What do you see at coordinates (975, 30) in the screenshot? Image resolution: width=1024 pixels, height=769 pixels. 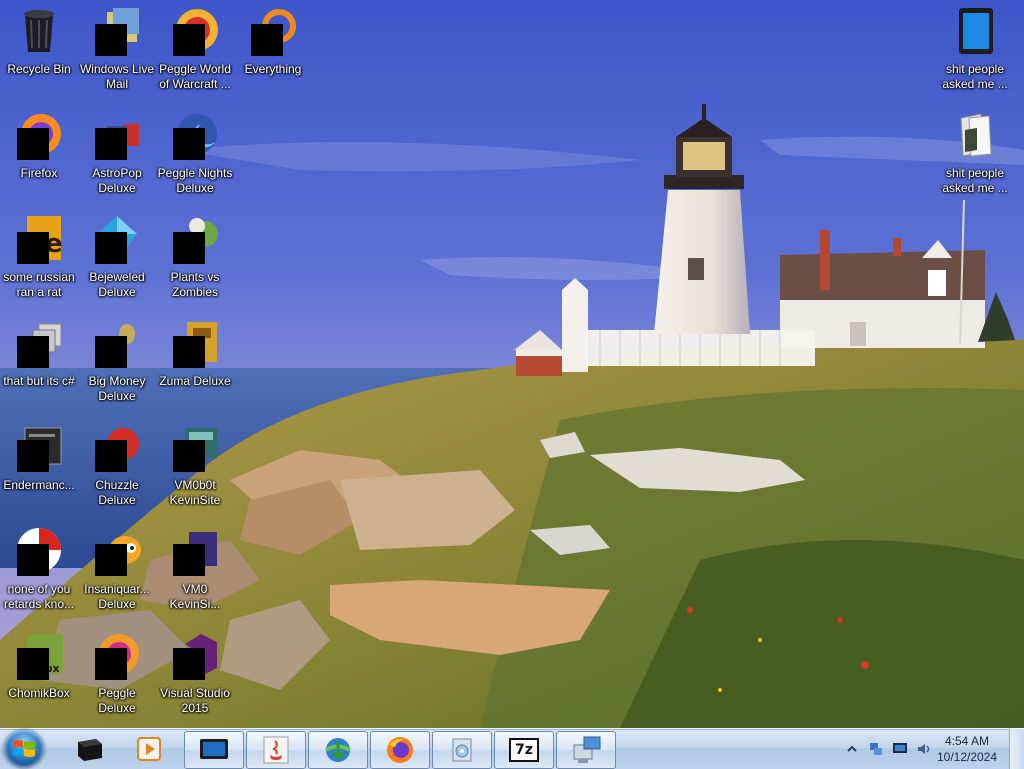 I see `tablet-icon` at bounding box center [975, 30].